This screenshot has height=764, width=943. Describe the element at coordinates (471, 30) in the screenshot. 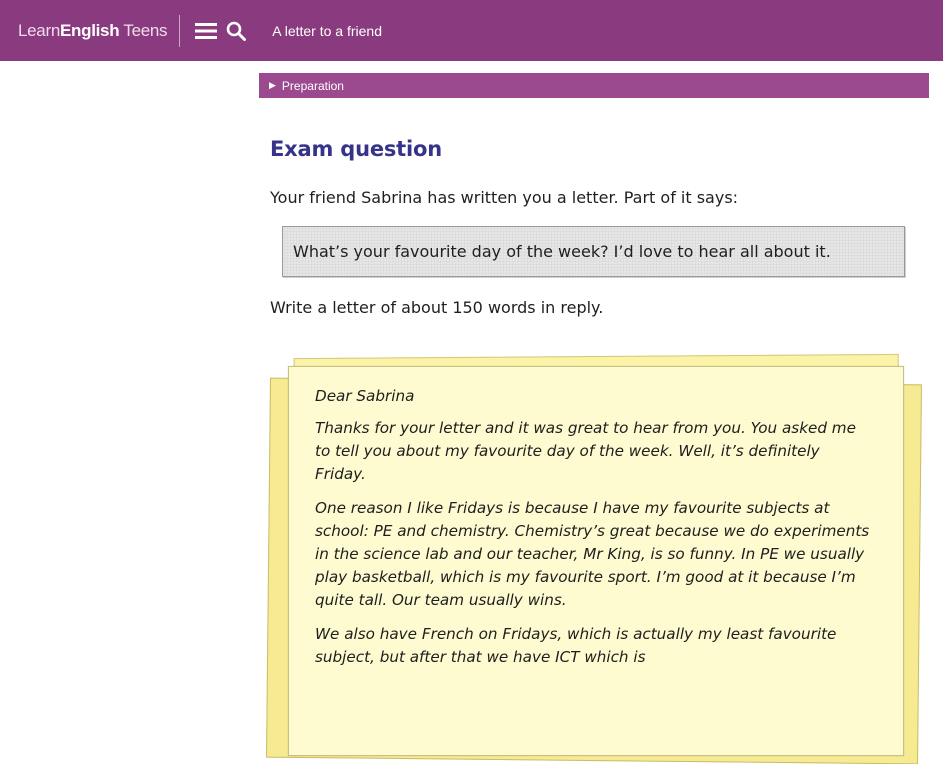

I see `top-navigation-bar: LearnEnglish Teens A letter to a friend` at that location.